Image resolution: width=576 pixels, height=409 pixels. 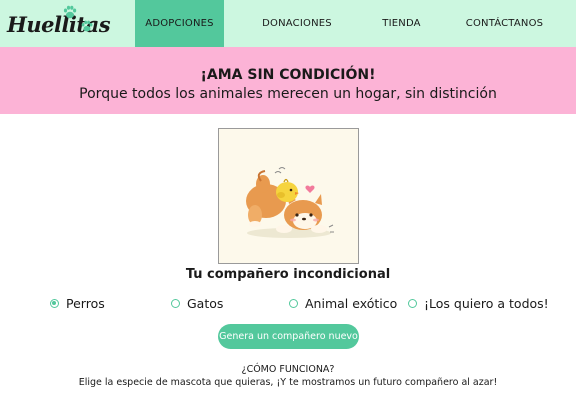 What do you see at coordinates (401, 23) in the screenshot?
I see `nav-item-tienda: TIENDA` at bounding box center [401, 23].